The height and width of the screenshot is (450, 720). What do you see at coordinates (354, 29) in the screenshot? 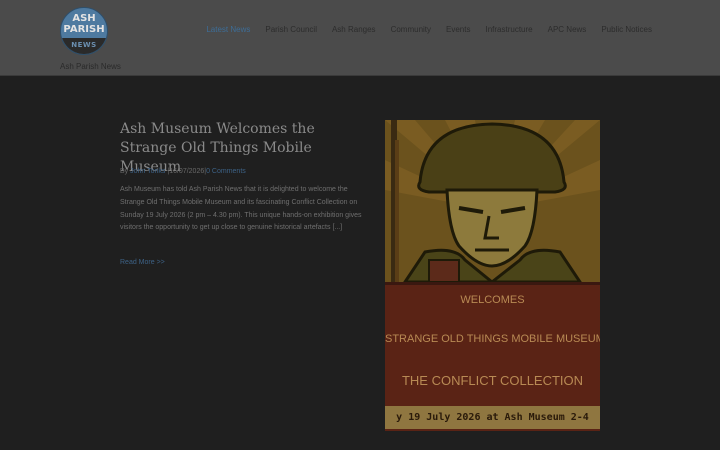
I see `nav-item-ash-ranges: Ash Ranges` at bounding box center [354, 29].